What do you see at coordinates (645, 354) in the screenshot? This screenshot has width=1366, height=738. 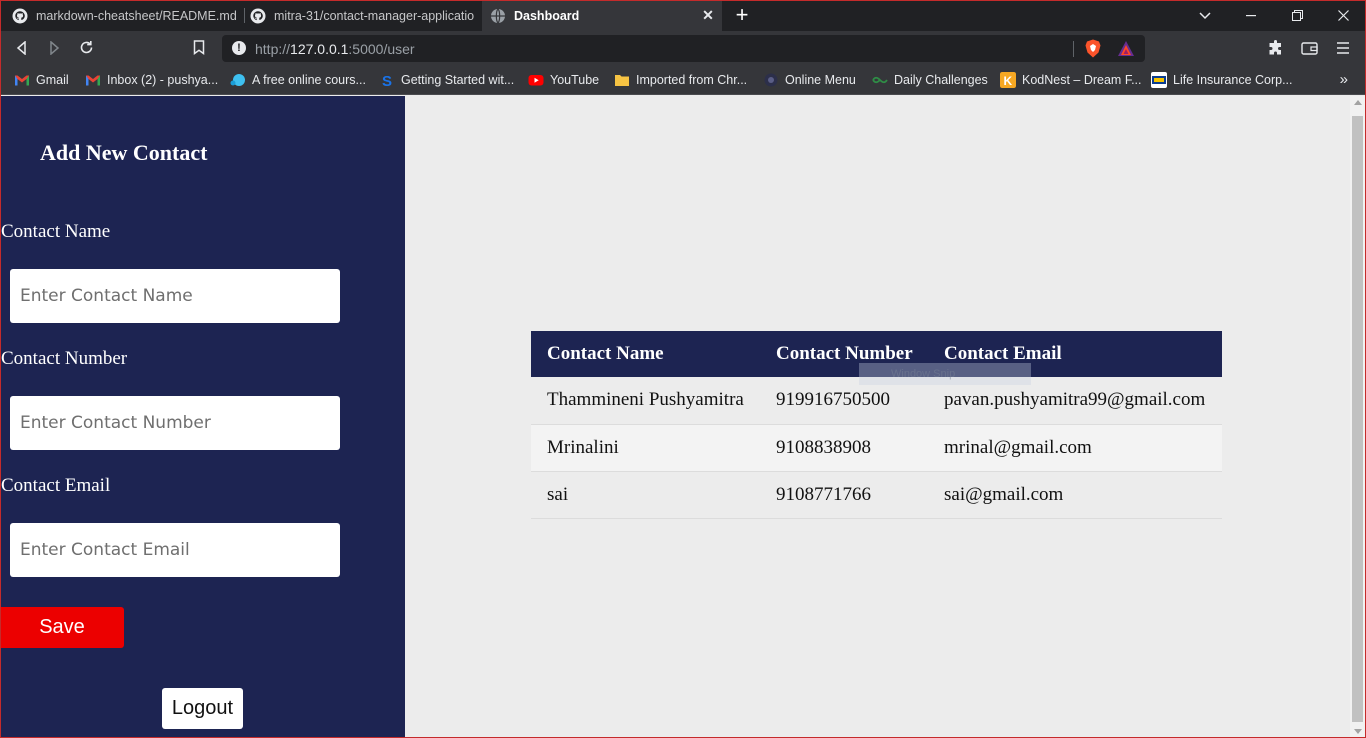 I see `header-contact-name: Contact Name` at bounding box center [645, 354].